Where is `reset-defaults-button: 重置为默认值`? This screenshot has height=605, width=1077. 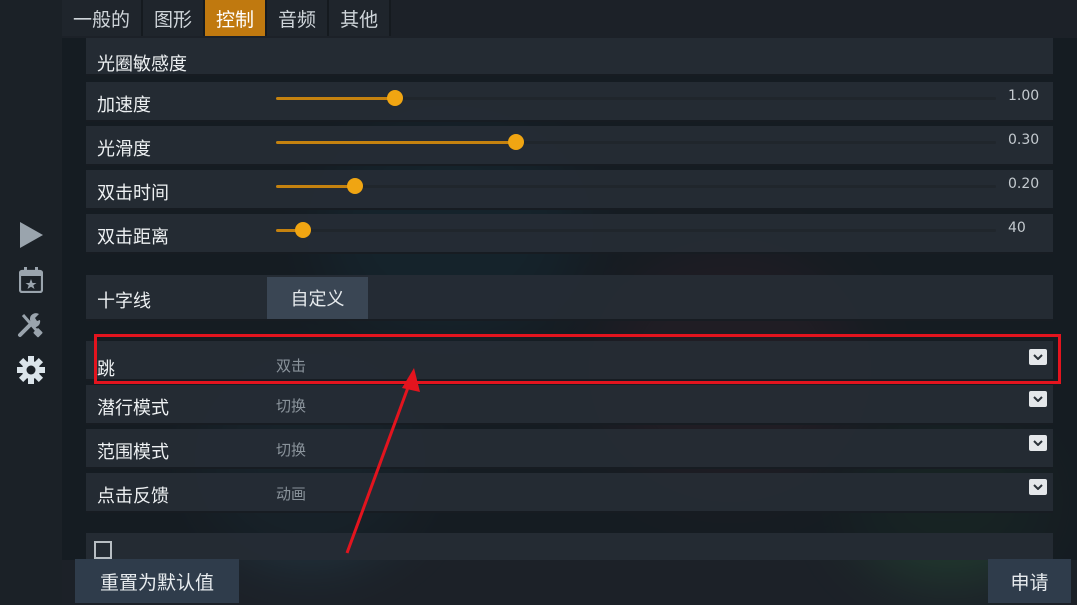
reset-defaults-button: 重置为默认值 is located at coordinates (157, 581).